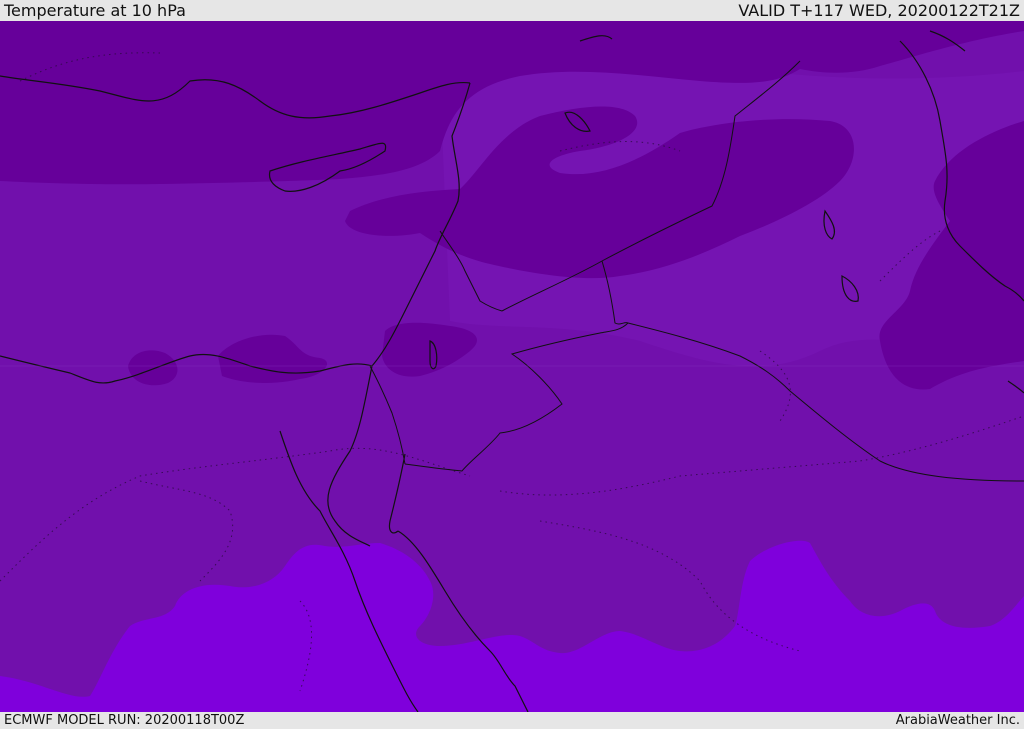 The height and width of the screenshot is (729, 1024). I want to click on map-title: Temperature at 10 hPa, so click(95, 10).